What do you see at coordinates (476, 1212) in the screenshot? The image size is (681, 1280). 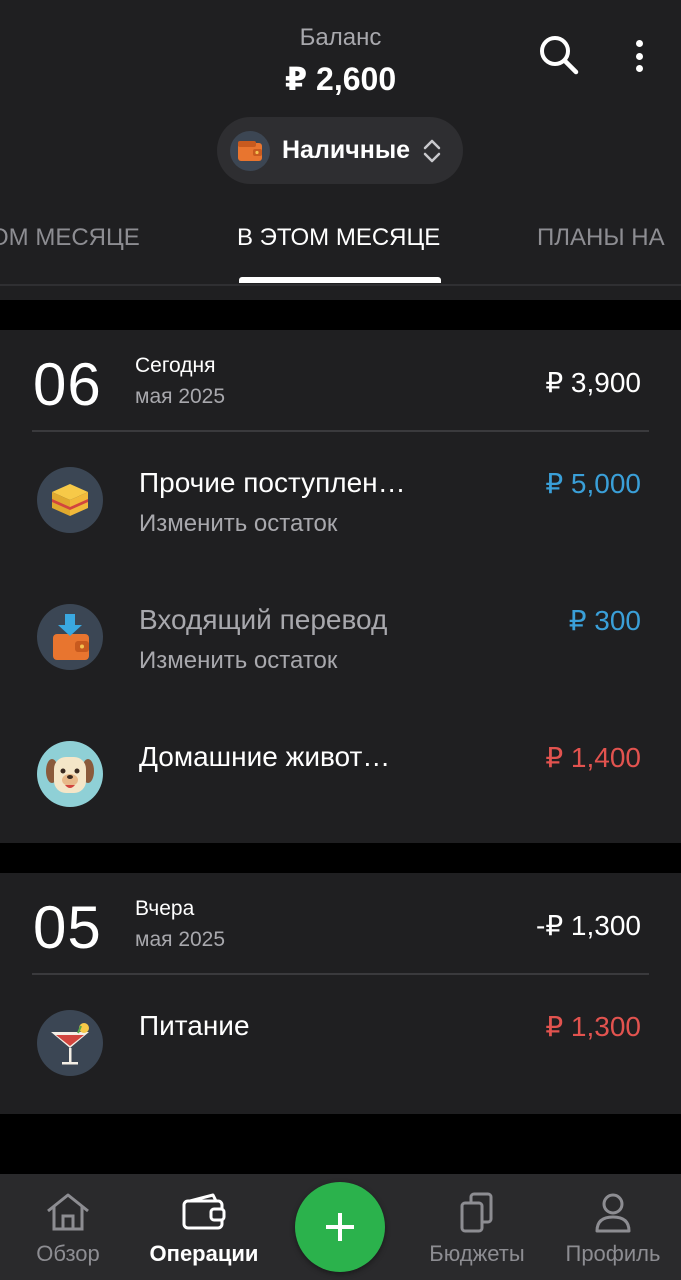 I see `budgets-icon` at bounding box center [476, 1212].